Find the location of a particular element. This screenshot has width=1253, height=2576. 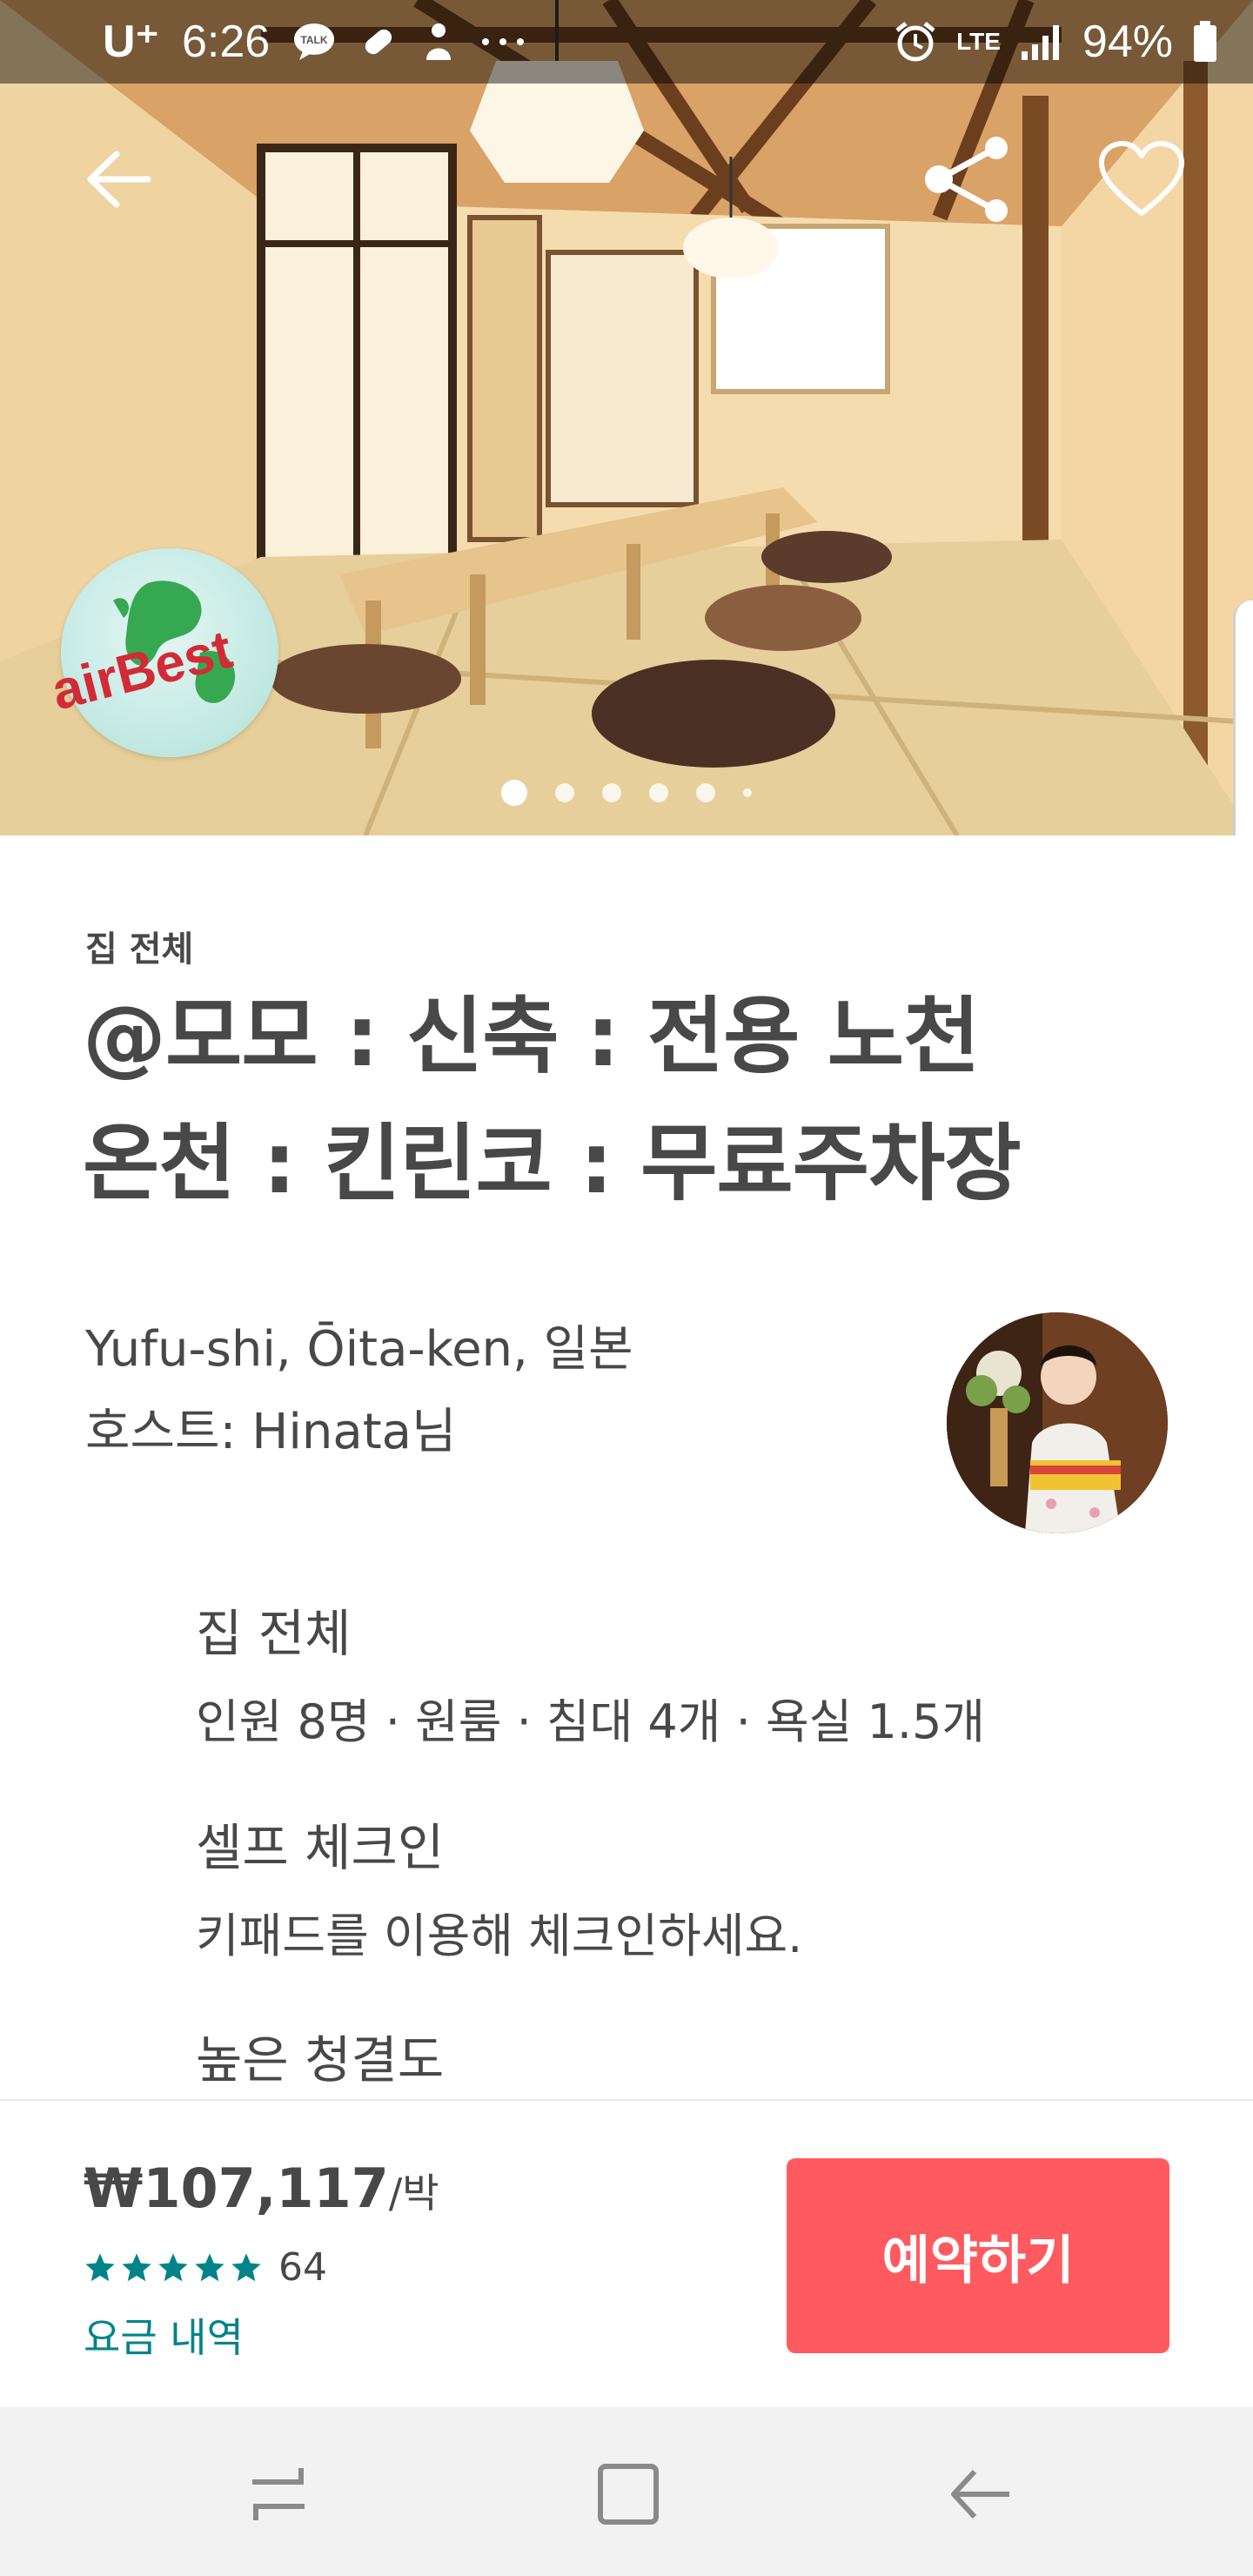

lte-label: LTE is located at coordinates (978, 41).